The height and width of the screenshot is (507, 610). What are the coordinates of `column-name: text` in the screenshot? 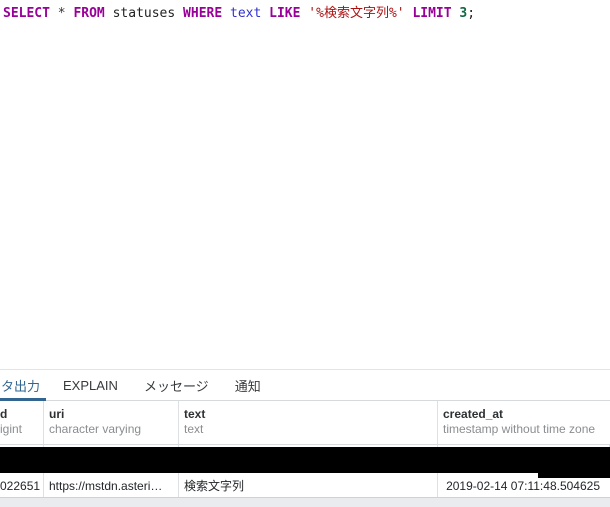 It's located at (195, 414).